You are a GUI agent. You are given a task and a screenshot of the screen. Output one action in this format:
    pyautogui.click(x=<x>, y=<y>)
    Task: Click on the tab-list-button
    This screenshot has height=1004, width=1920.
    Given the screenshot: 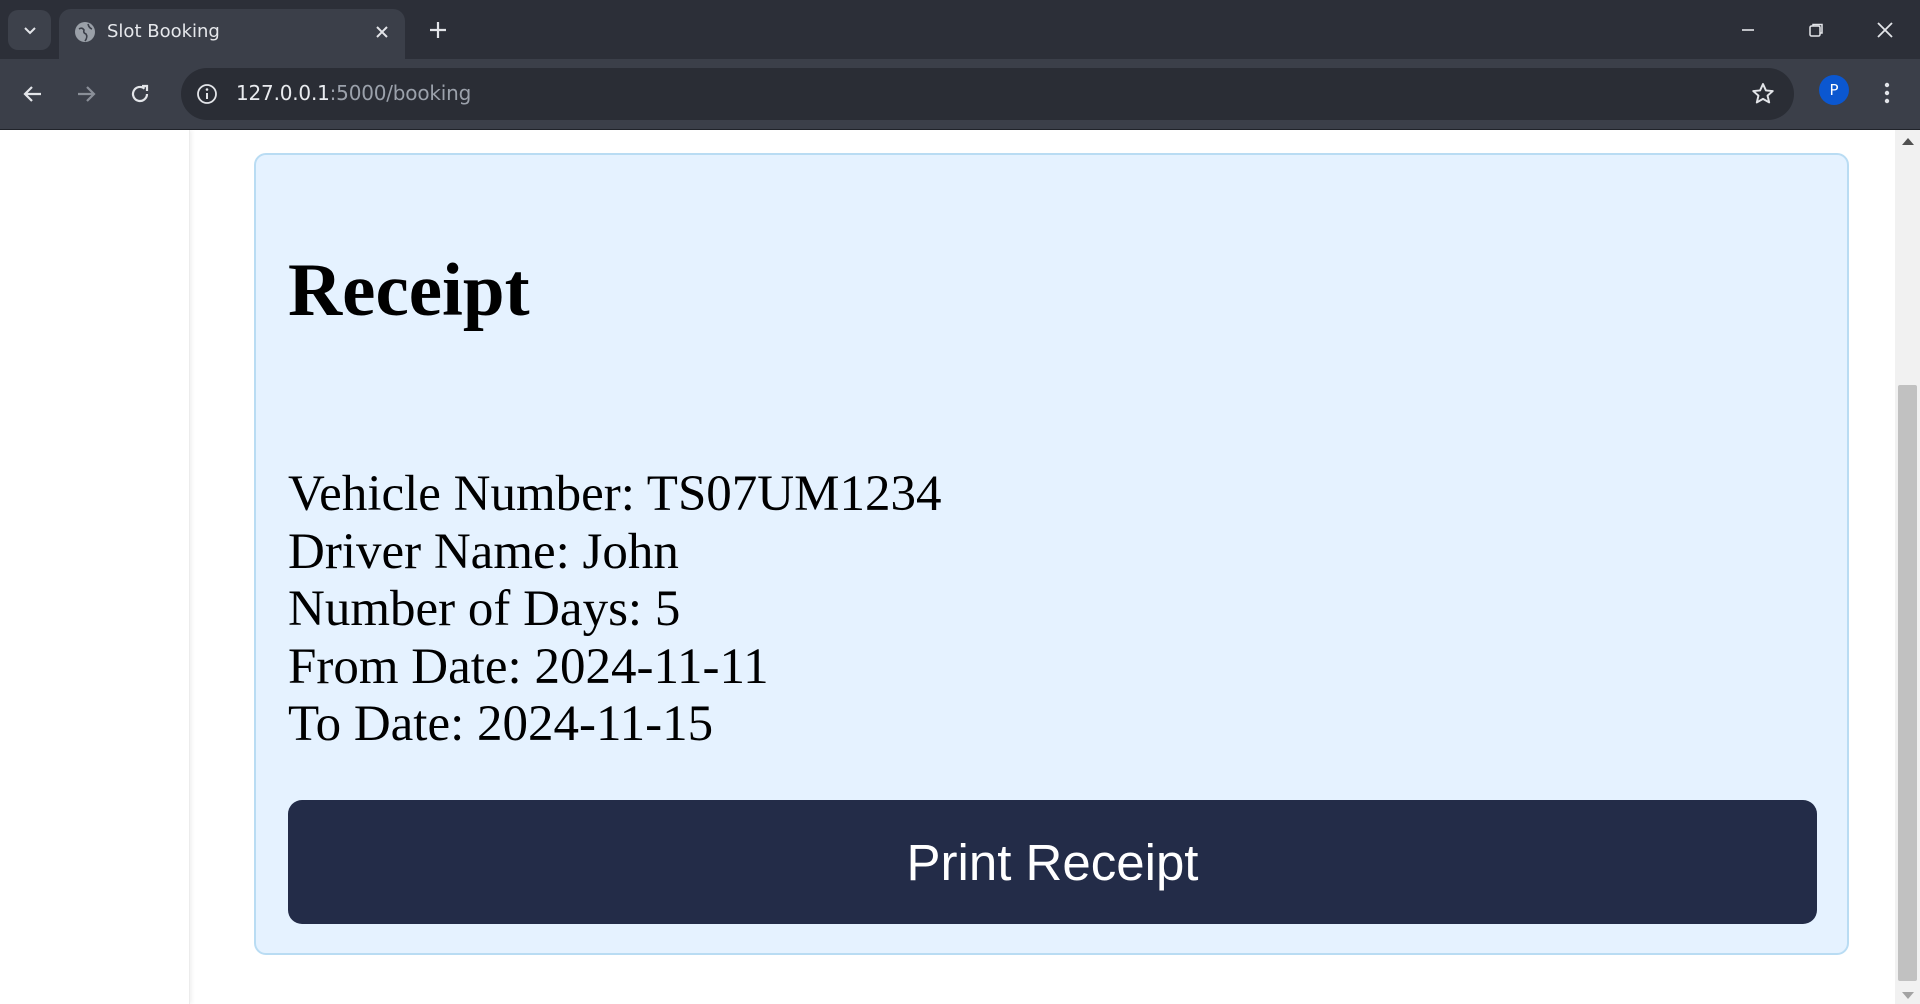 What is the action you would take?
    pyautogui.click(x=29, y=30)
    